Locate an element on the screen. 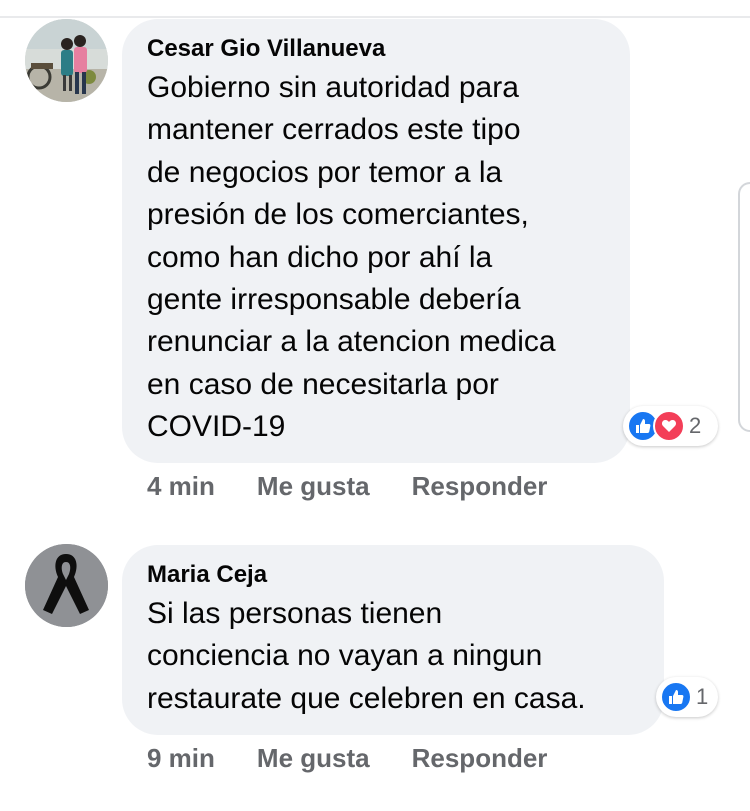  comment-time: 4 min is located at coordinates (181, 486).